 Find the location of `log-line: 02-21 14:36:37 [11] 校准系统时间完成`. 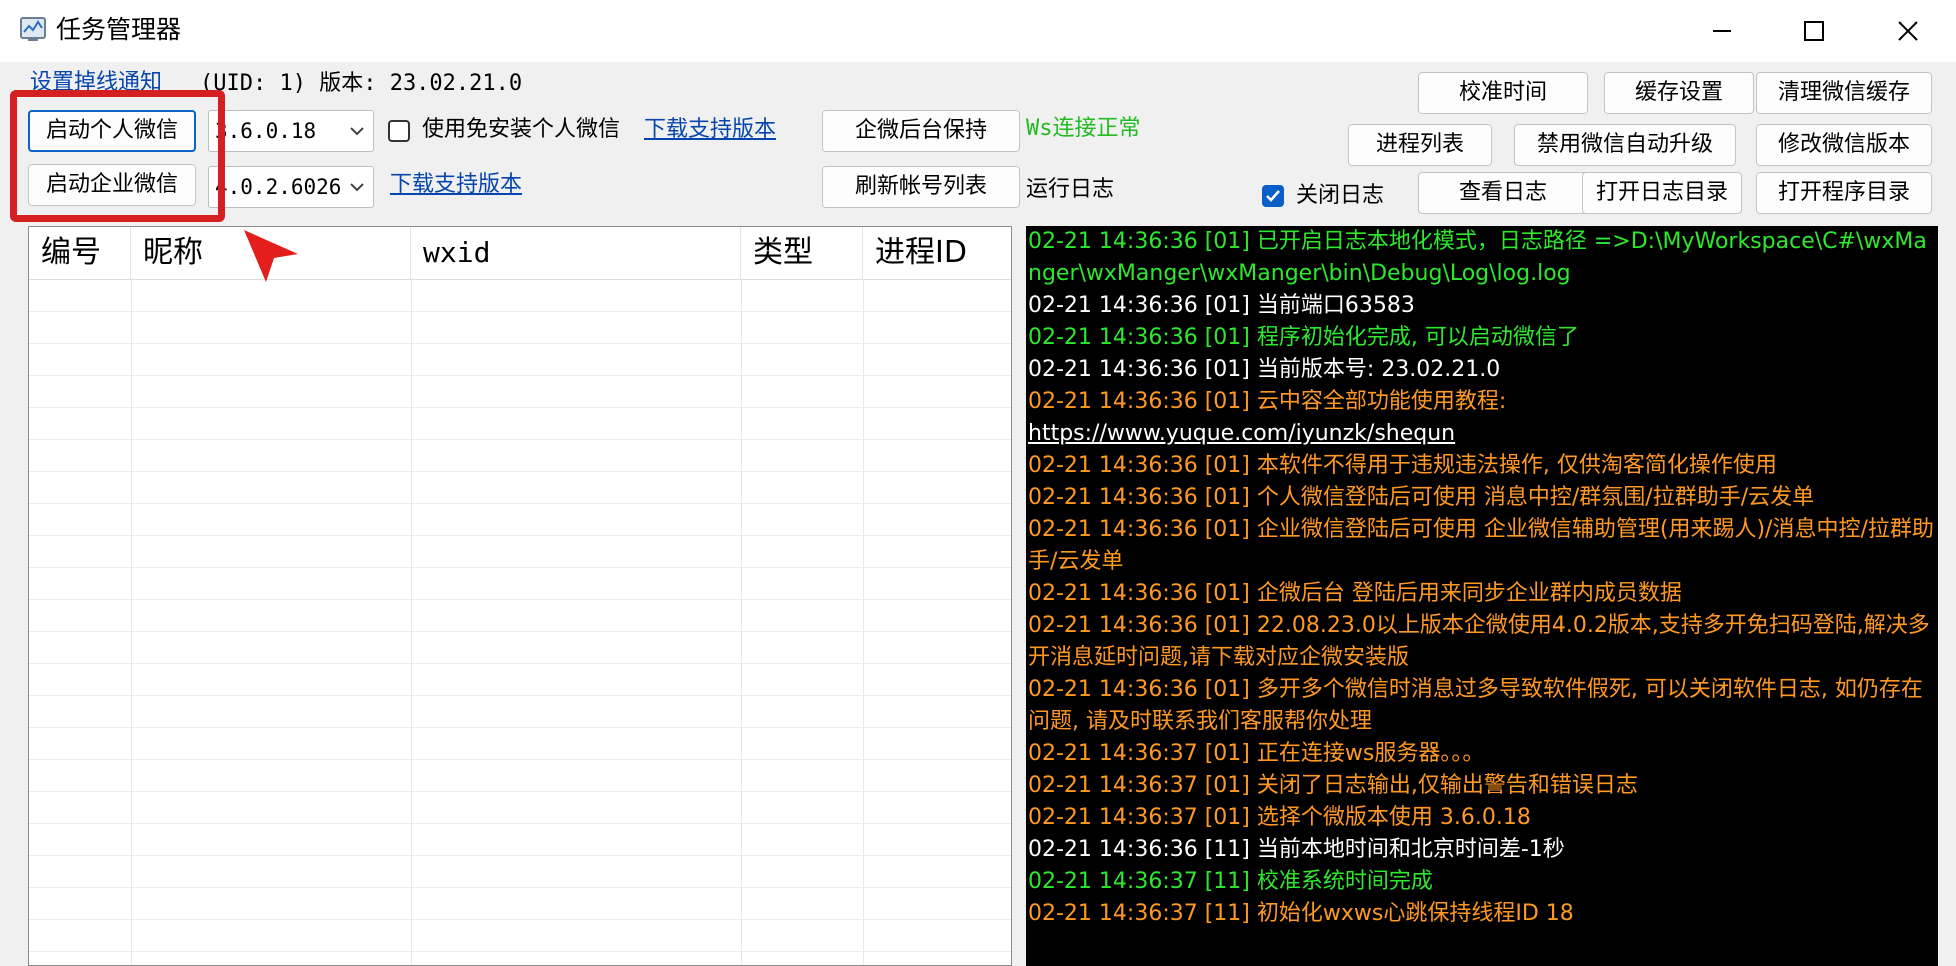

log-line: 02-21 14:36:37 [11] 校准系统时间完成 is located at coordinates (1230, 881).